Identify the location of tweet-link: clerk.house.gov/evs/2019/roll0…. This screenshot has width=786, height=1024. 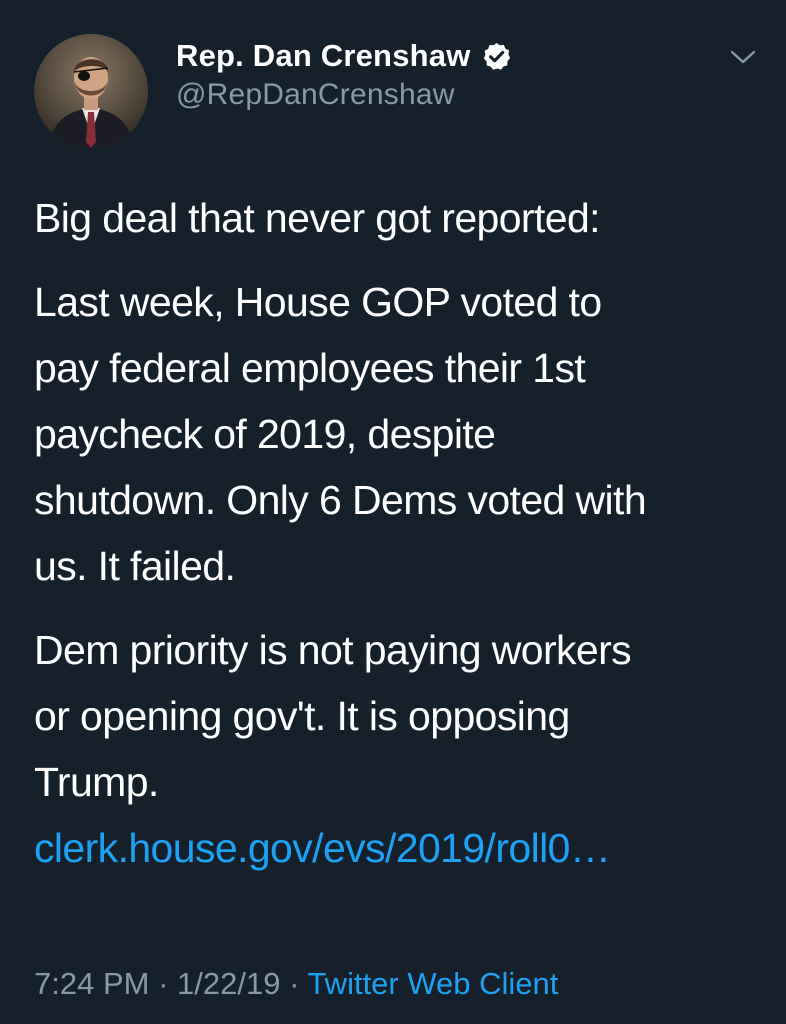
(322, 848).